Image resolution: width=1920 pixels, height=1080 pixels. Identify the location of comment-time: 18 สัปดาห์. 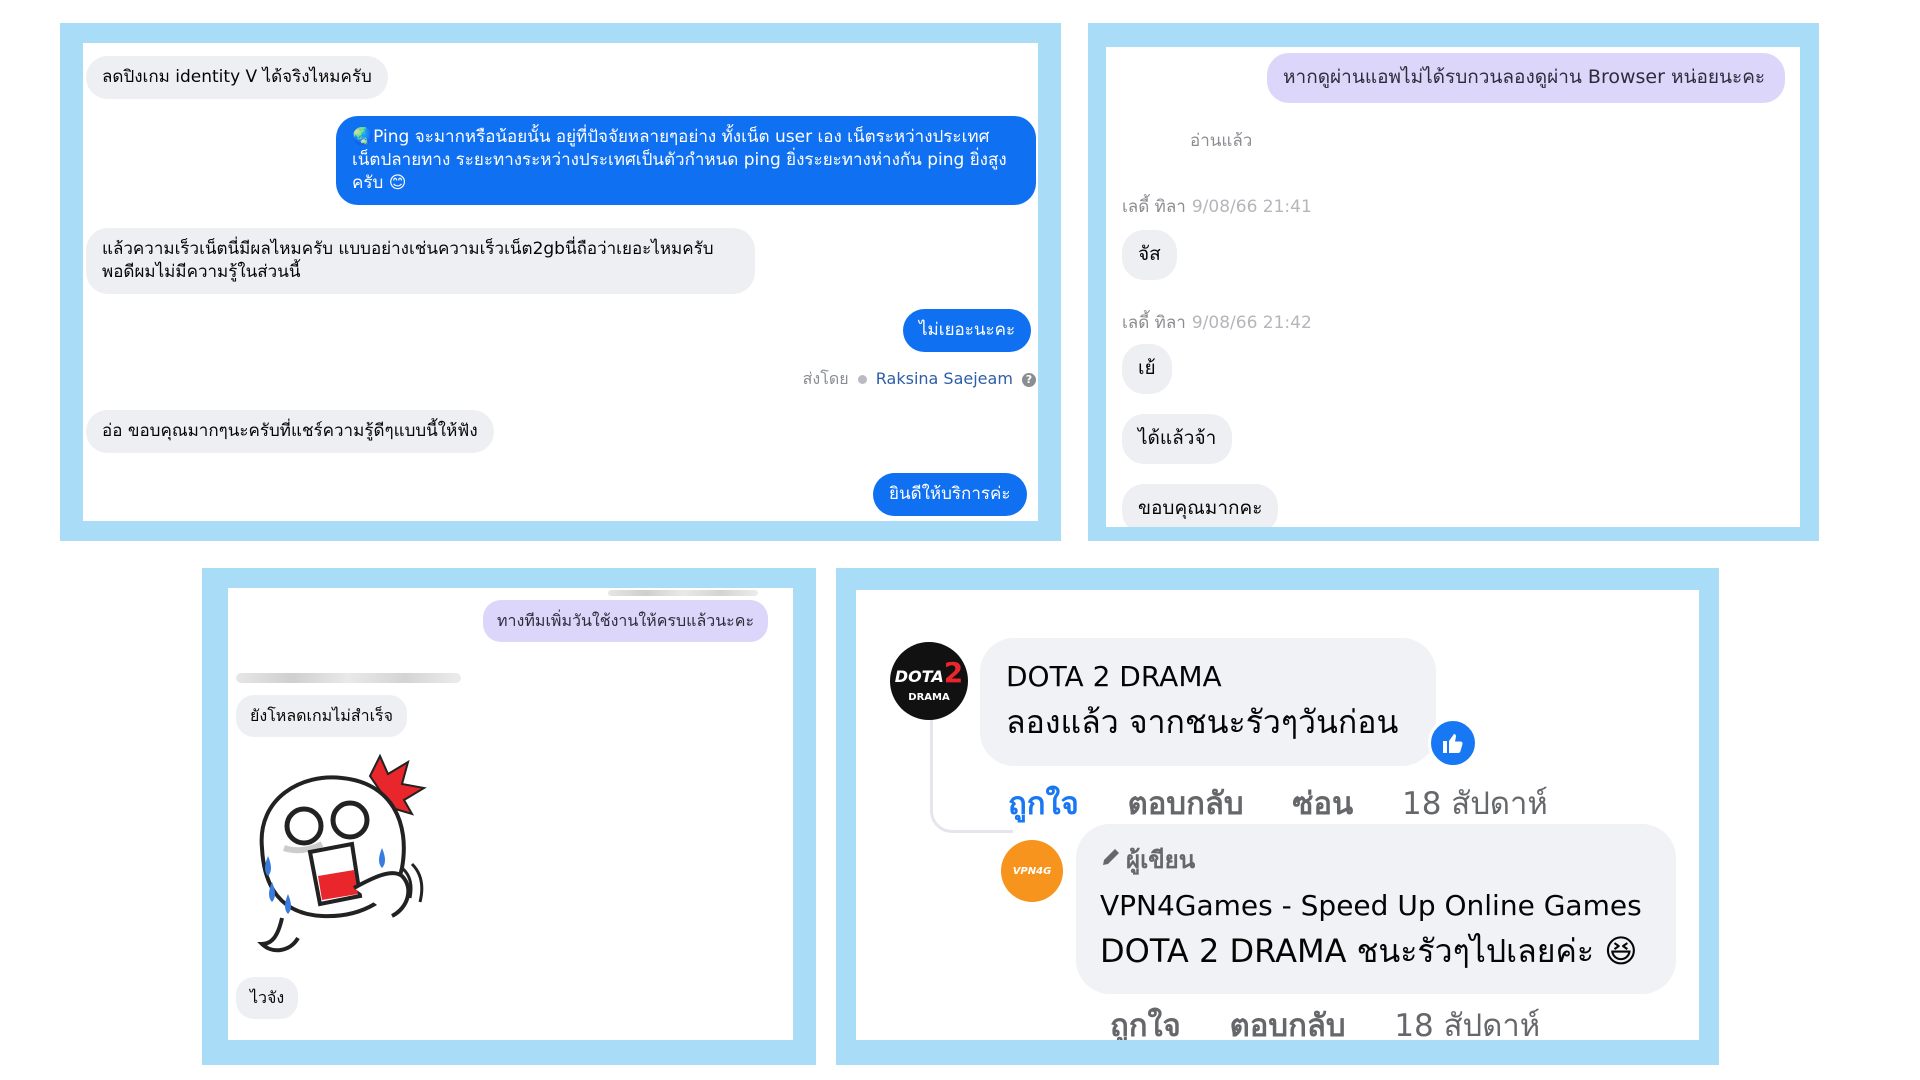
(1475, 804).